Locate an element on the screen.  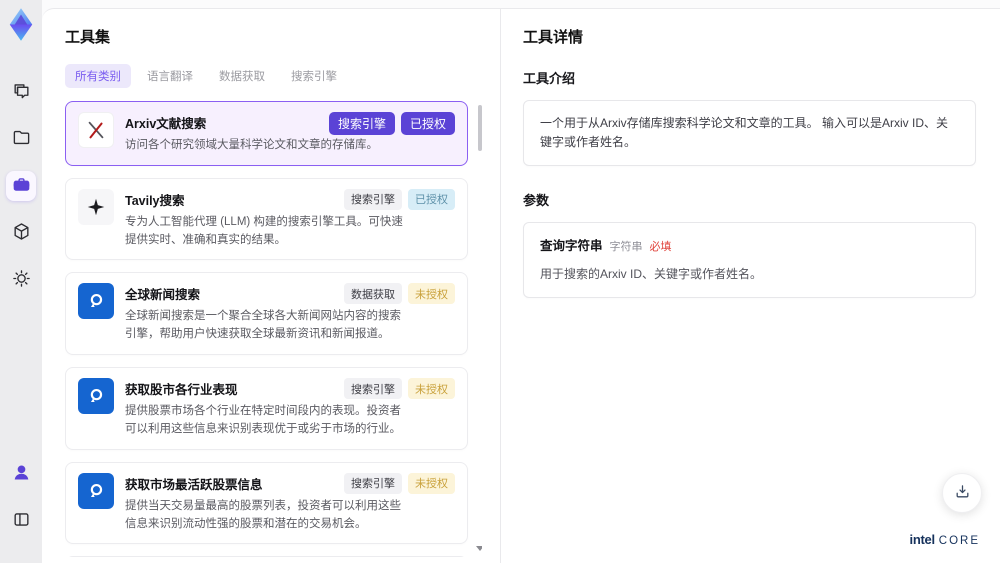
sidebar-item-files is located at coordinates (21, 139).